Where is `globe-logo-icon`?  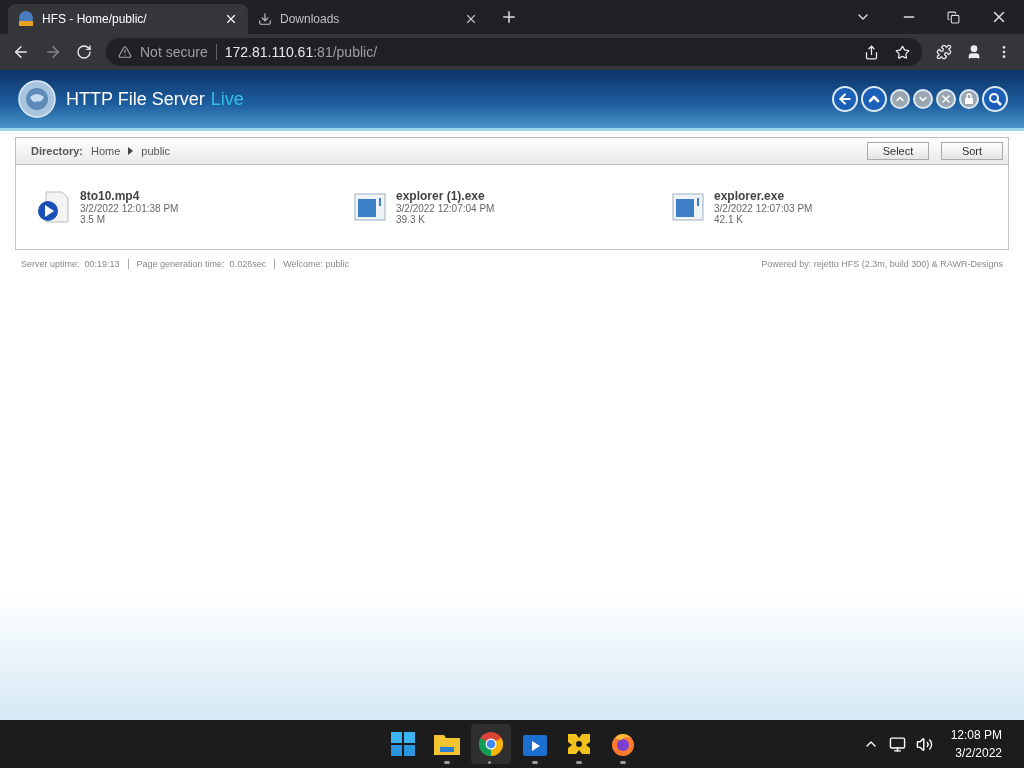 globe-logo-icon is located at coordinates (37, 99).